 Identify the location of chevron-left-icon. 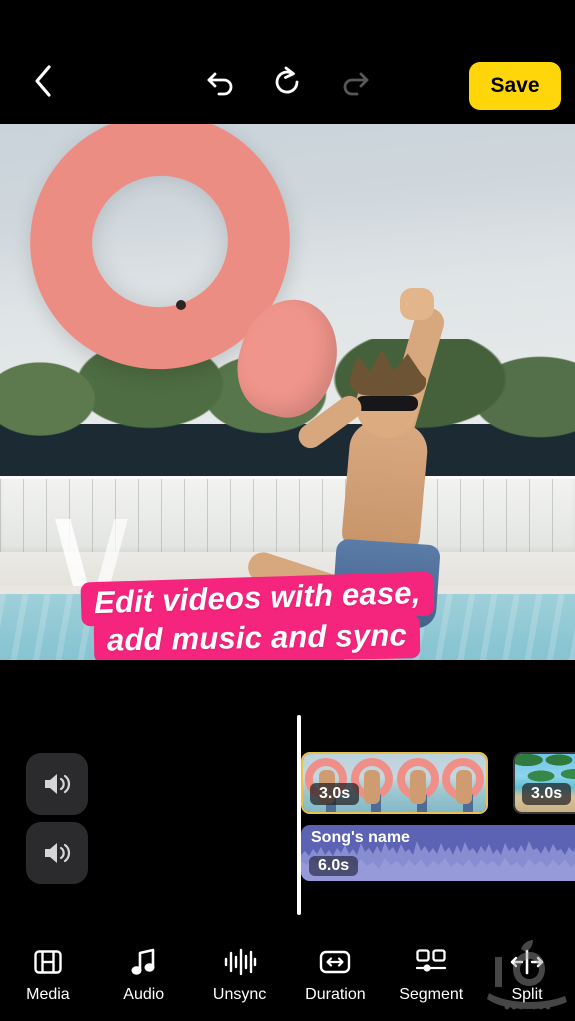
(43, 81).